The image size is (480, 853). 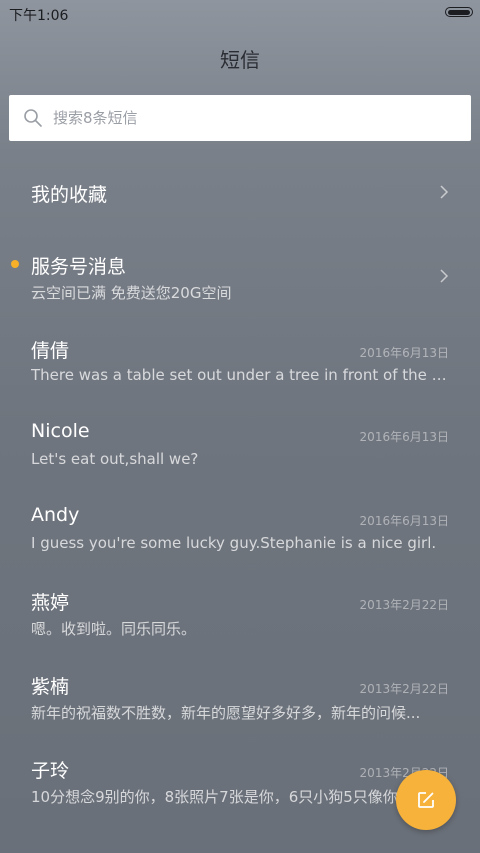 What do you see at coordinates (50, 687) in the screenshot?
I see `contact-name: 紫楠` at bounding box center [50, 687].